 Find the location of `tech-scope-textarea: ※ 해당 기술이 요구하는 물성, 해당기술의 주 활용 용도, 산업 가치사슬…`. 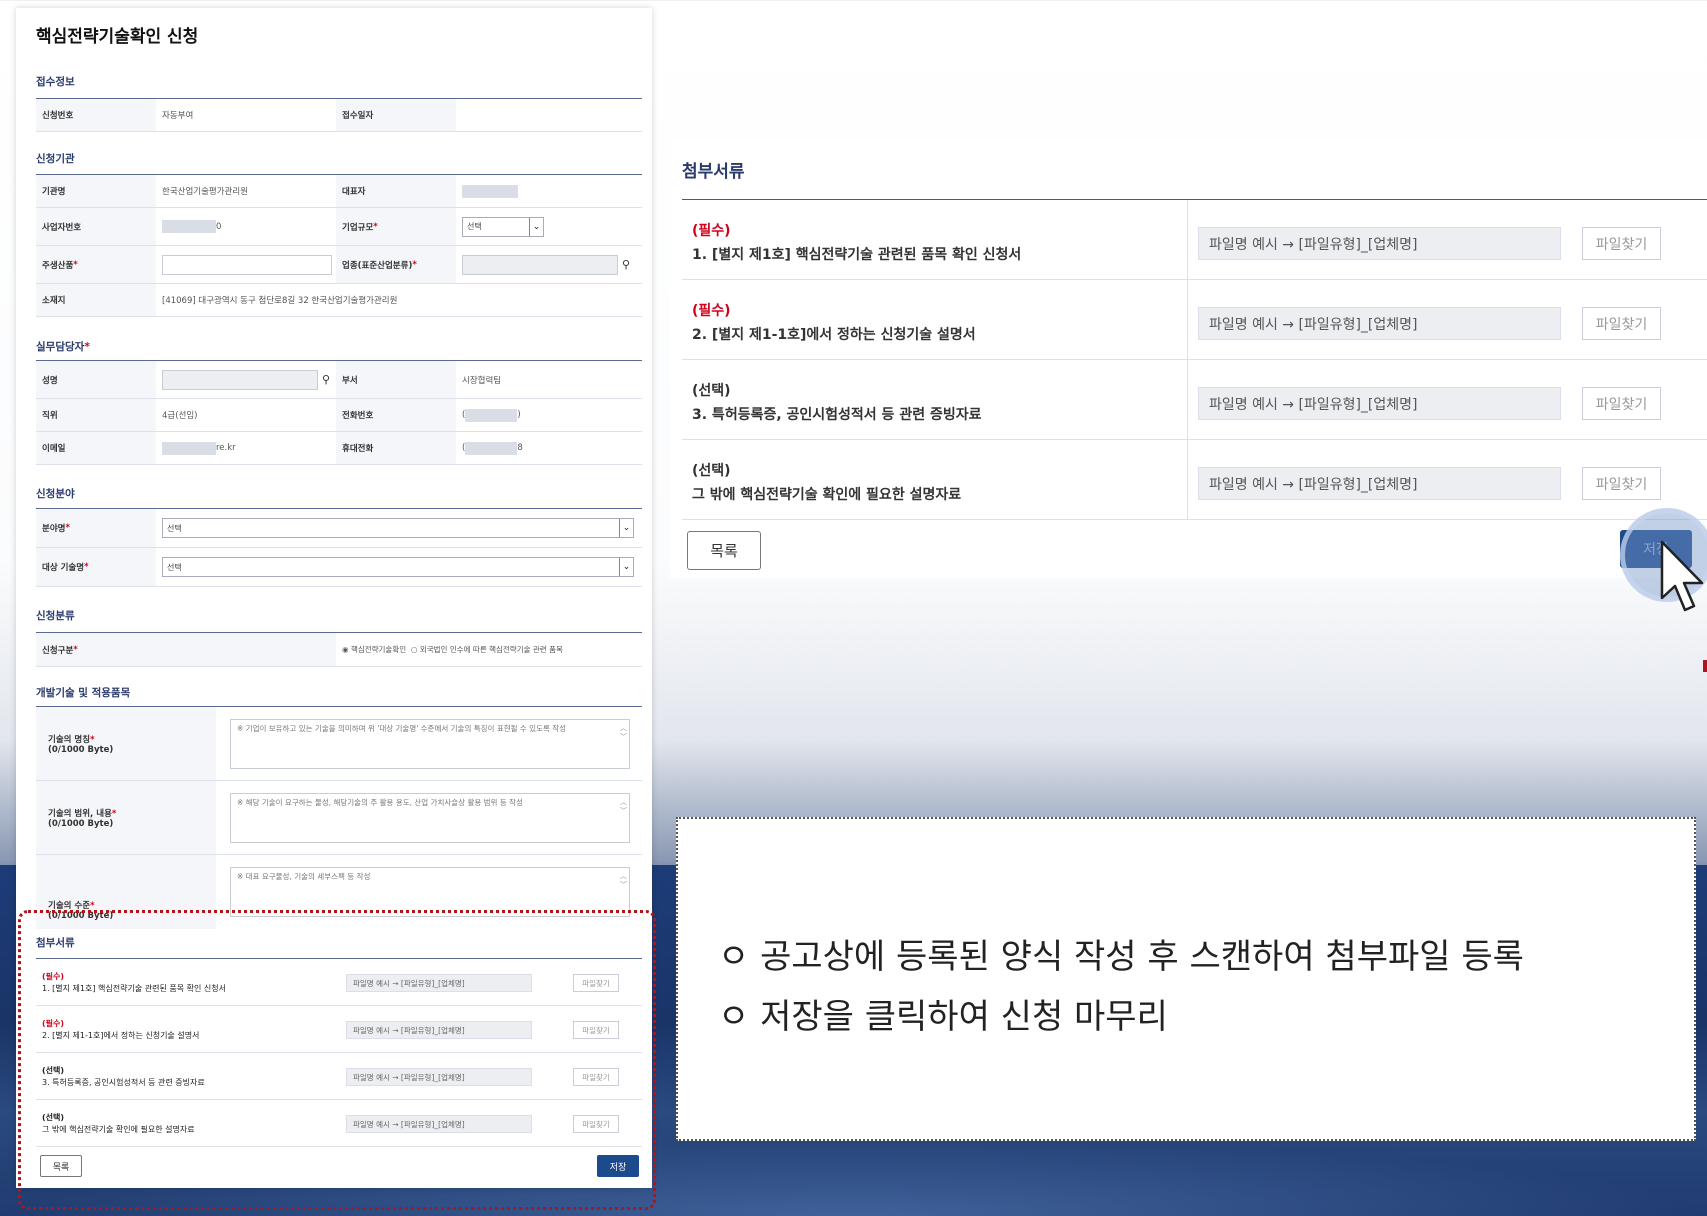

tech-scope-textarea: ※ 해당 기술이 요구하는 물성, 해당기술의 주 활용 용도, 산업 가치사슬… is located at coordinates (430, 818).